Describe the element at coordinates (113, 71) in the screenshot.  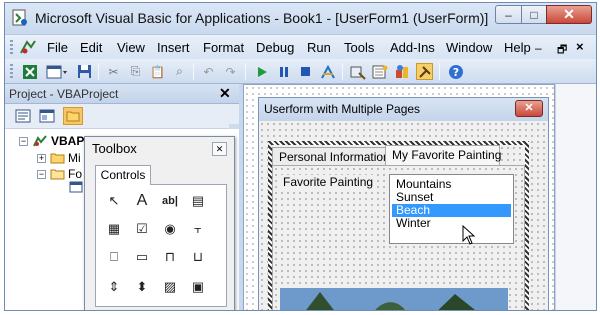
I see `cut-icon: ✂` at that location.